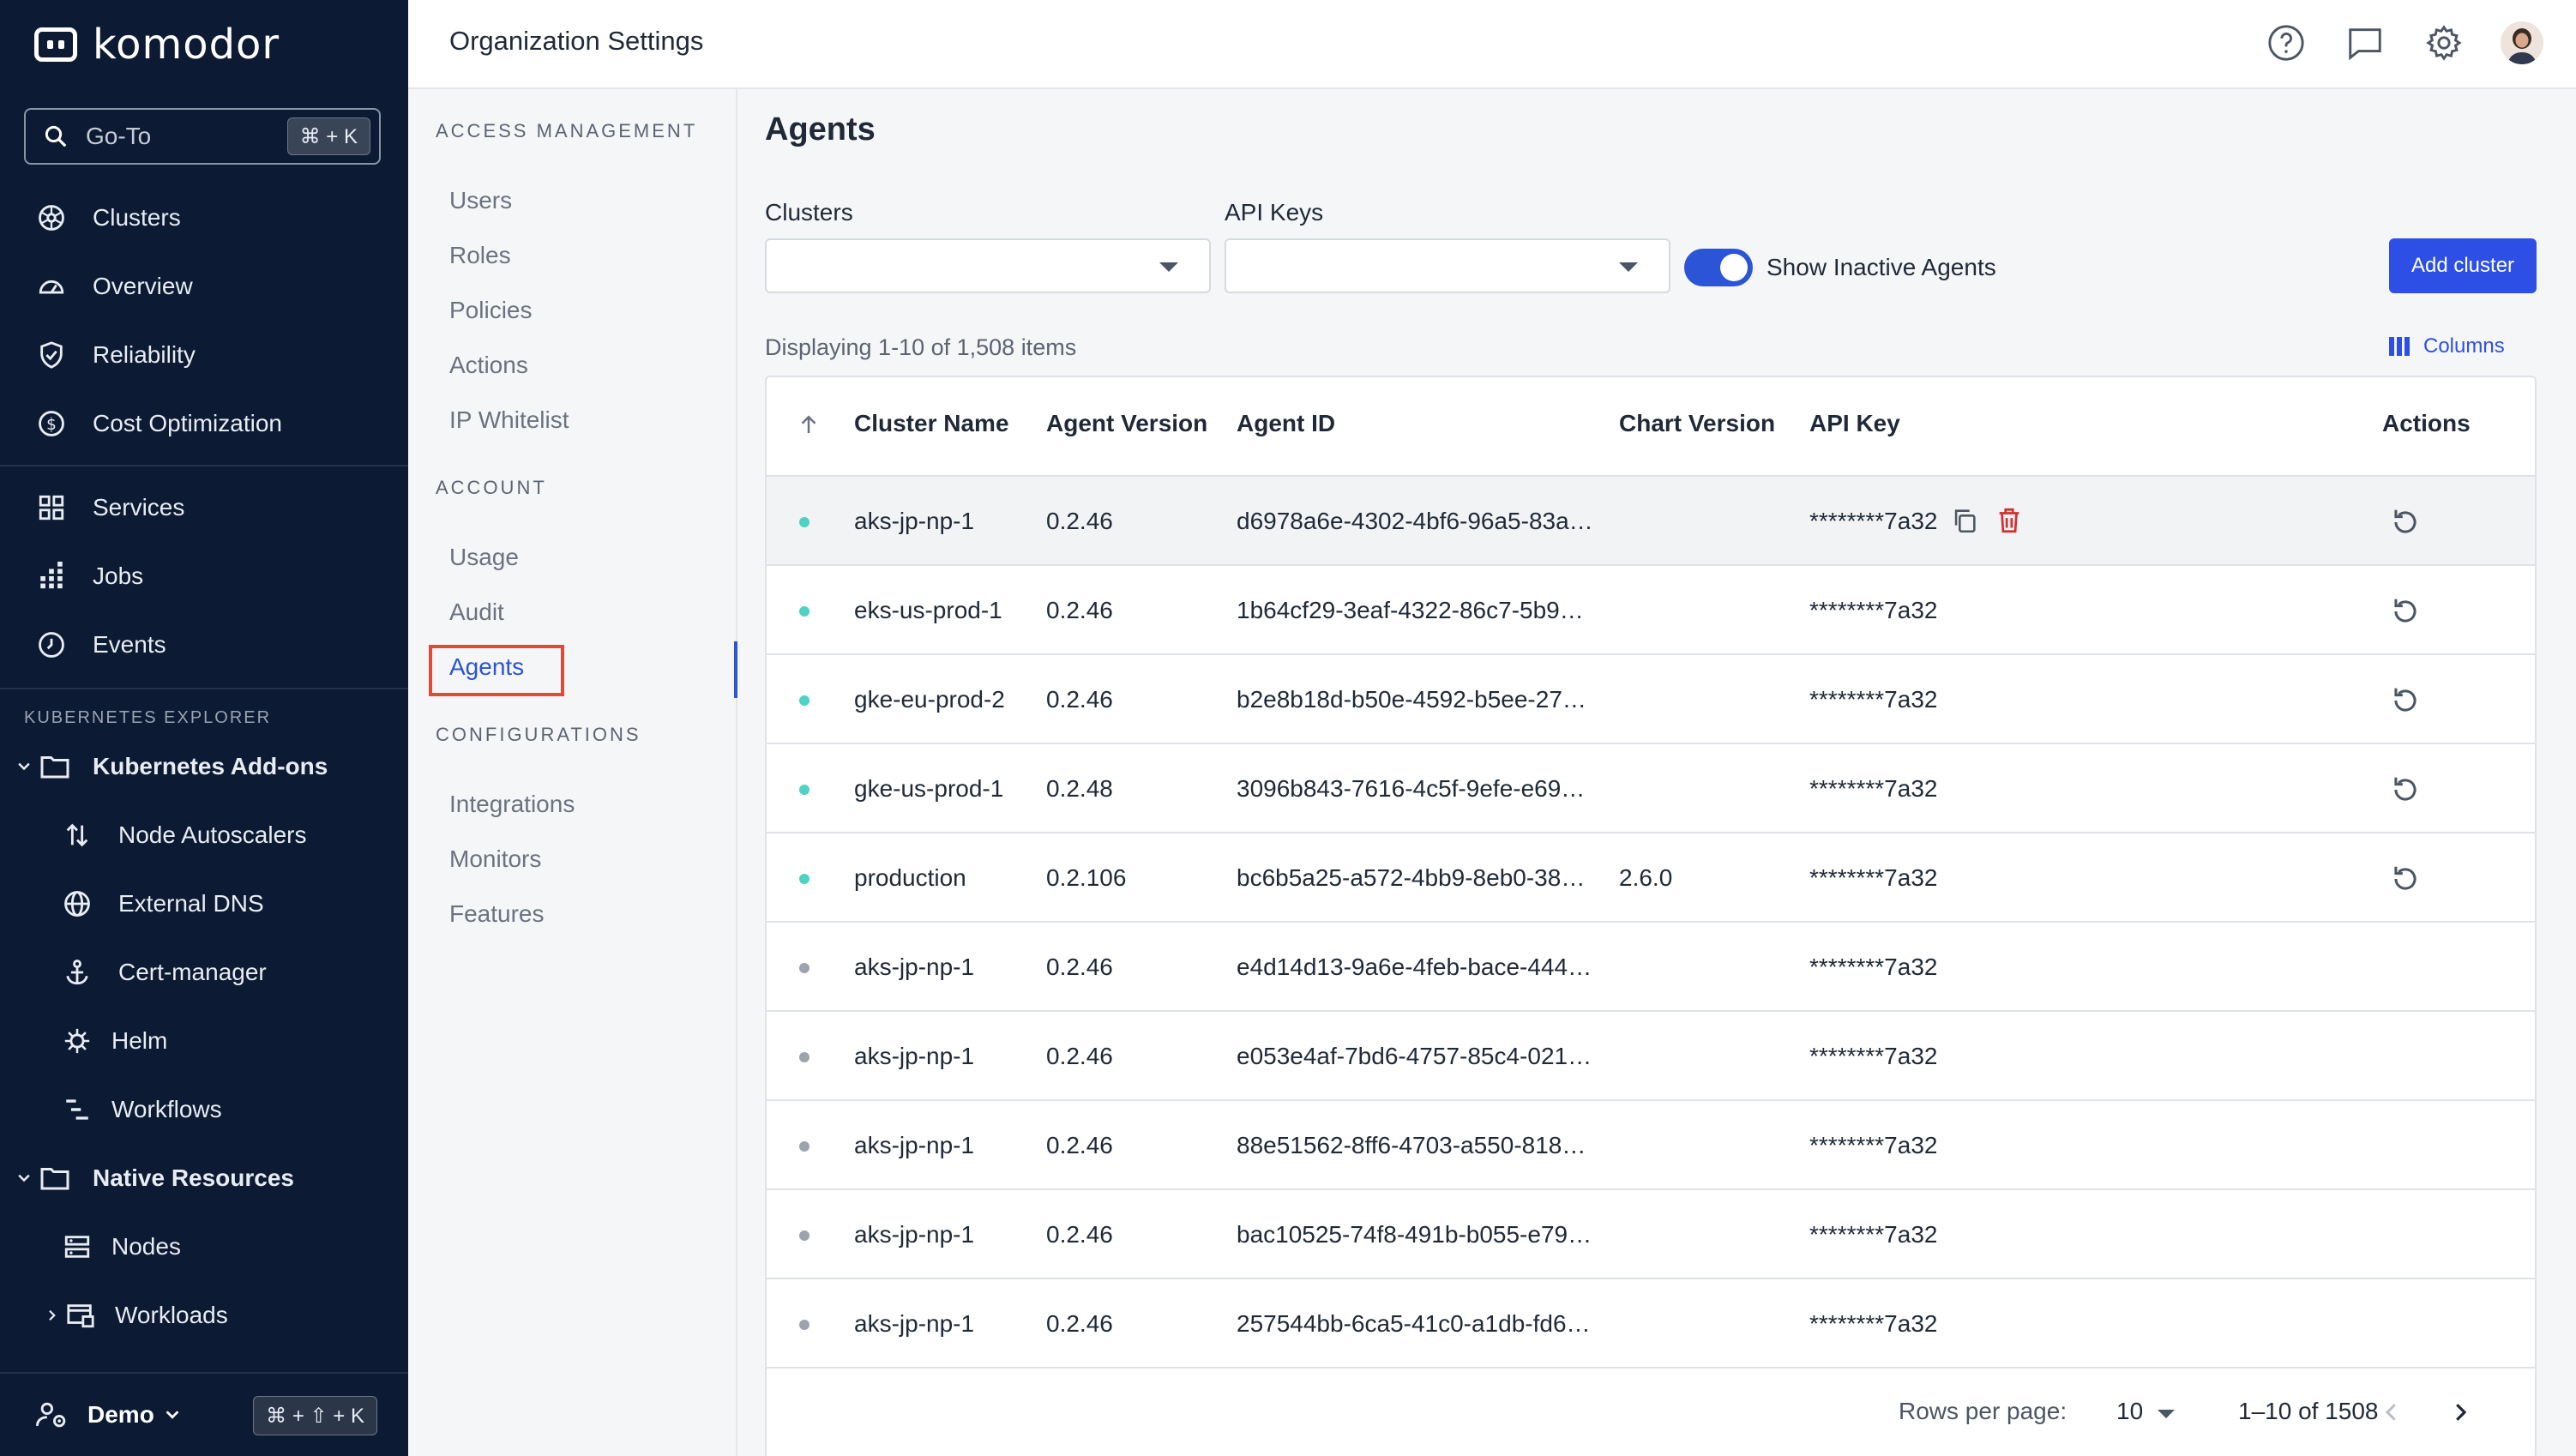 This screenshot has height=1456, width=2576. Describe the element at coordinates (2426, 423) in the screenshot. I see `col-actions: Actions` at that location.